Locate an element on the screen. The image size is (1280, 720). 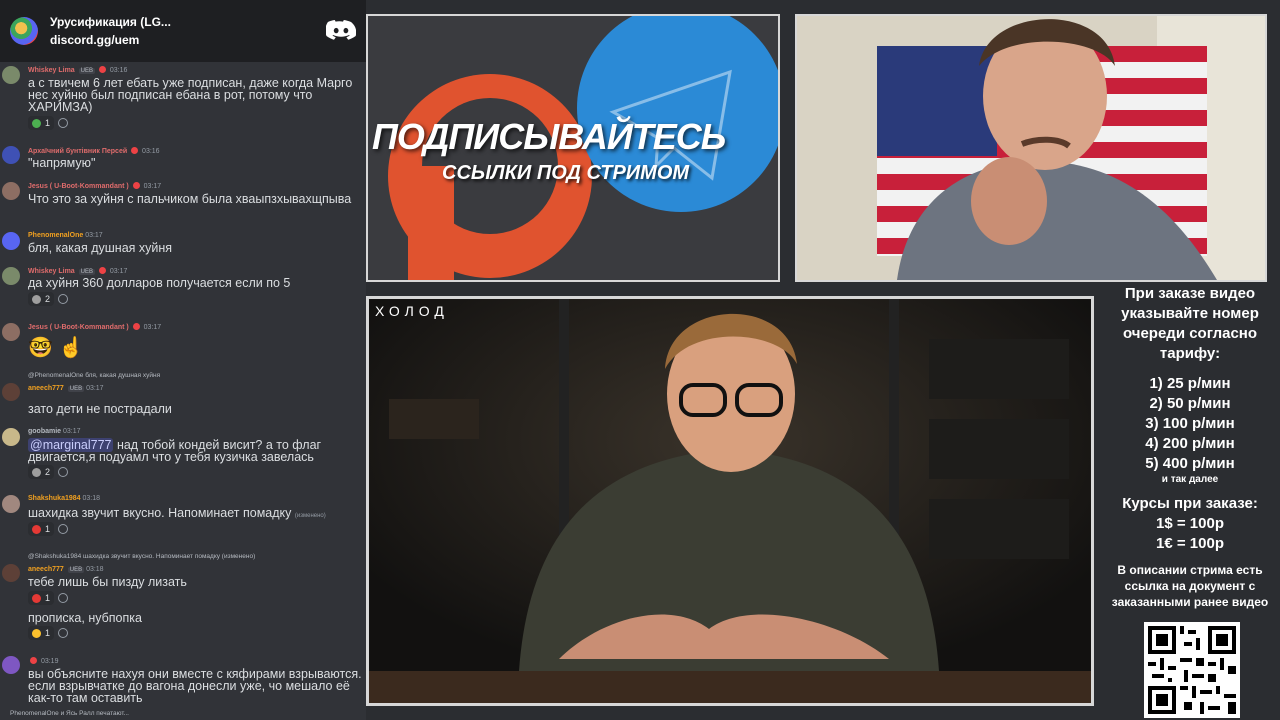
subscribe-banner: ПОДПИСЫВАЙТЕСЬ ССЫЛКИ ПОД СТРИМОМ is located at coordinates (573, 148).